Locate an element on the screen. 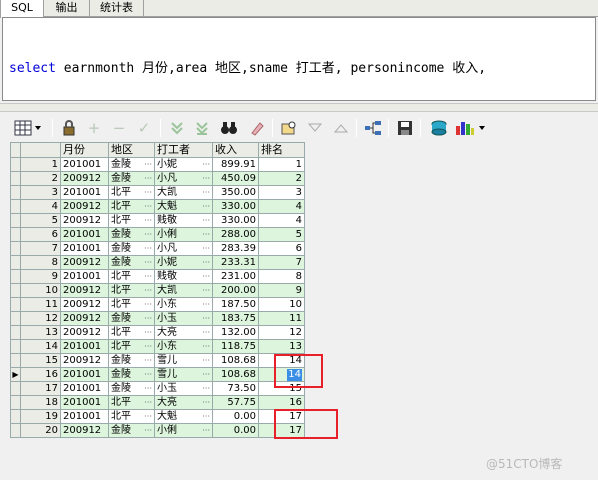  table-row: 15 200912 ··· 金陵 ··· 雪儿 108.68 14 is located at coordinates (157, 360).